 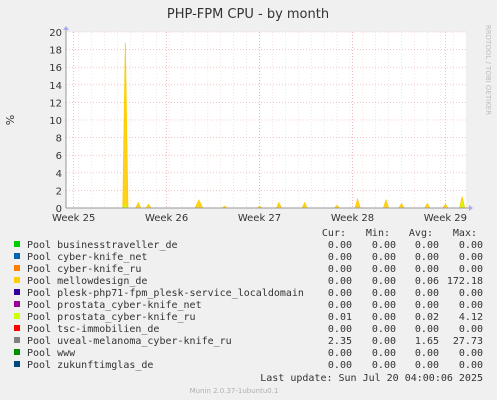 What do you see at coordinates (55, 121) in the screenshot?
I see `y-tick-label: 10` at bounding box center [55, 121].